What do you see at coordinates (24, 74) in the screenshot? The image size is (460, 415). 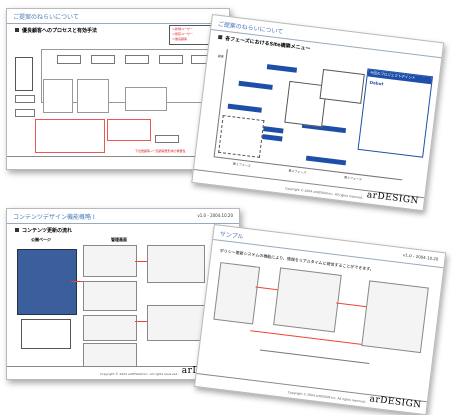 I see `left-note-box` at bounding box center [24, 74].